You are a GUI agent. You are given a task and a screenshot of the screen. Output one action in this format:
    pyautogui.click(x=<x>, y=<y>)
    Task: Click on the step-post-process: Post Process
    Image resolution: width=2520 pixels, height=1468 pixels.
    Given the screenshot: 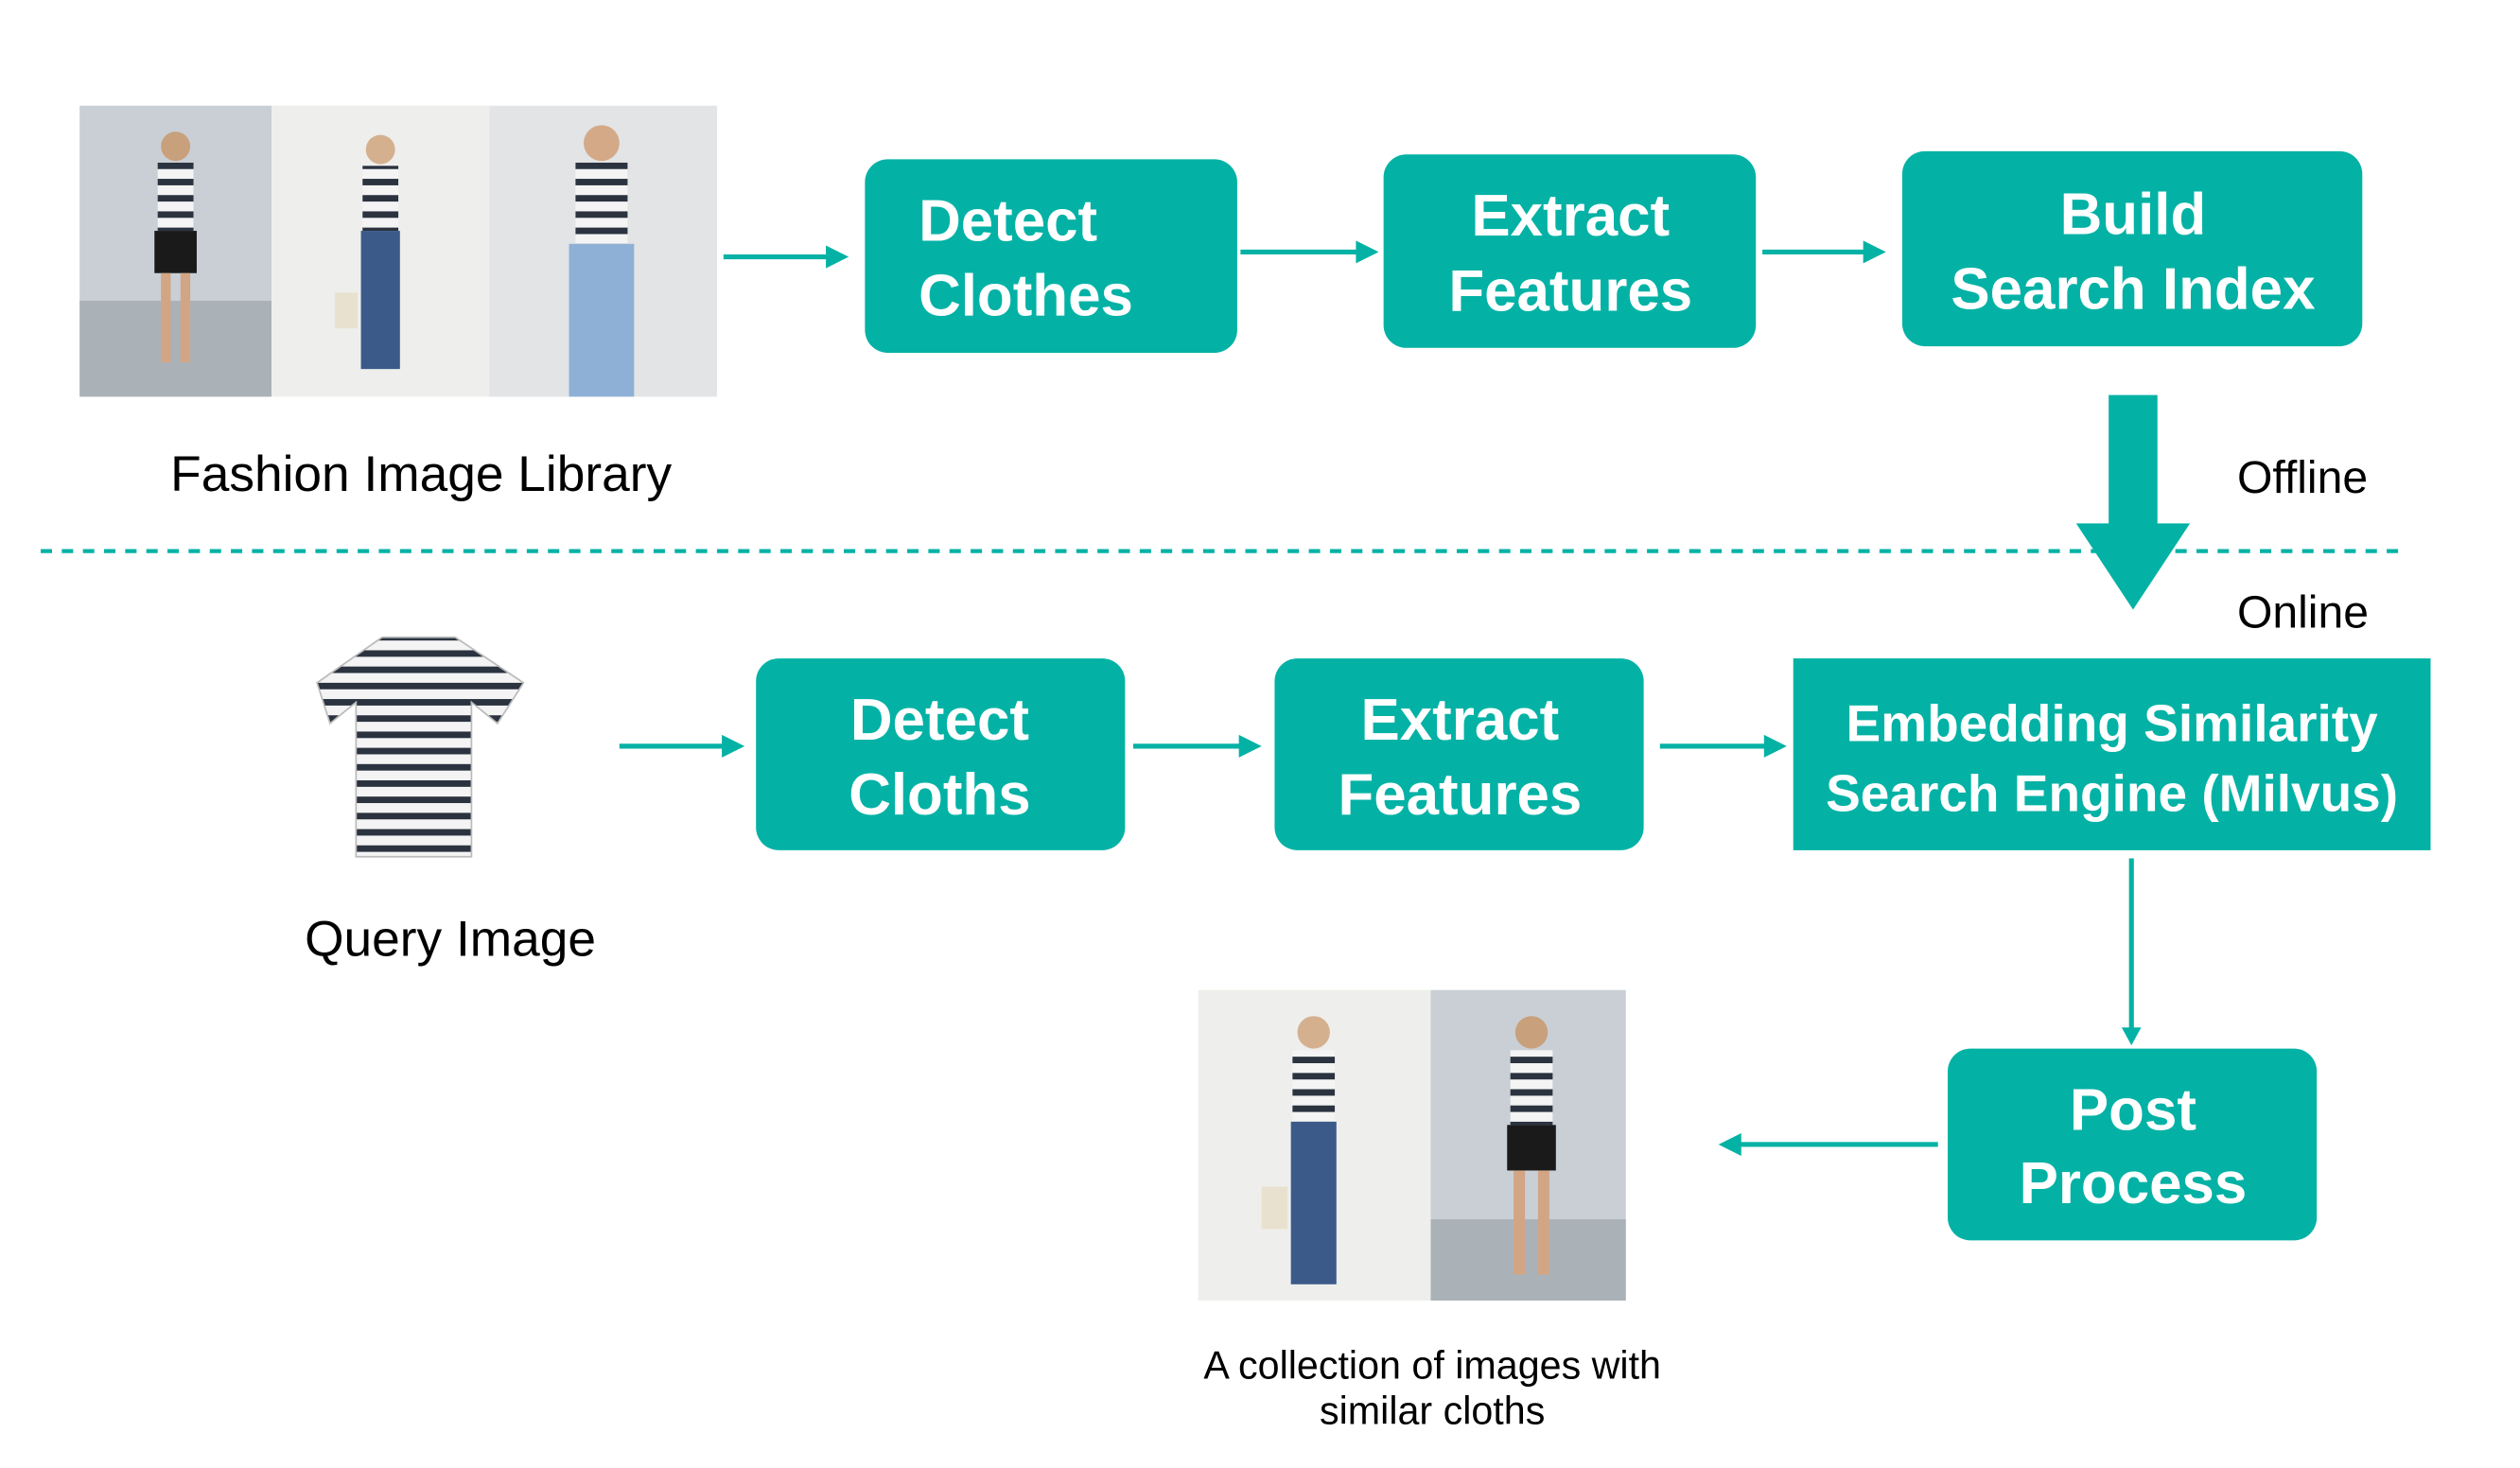 What is the action you would take?
    pyautogui.click(x=2133, y=1144)
    